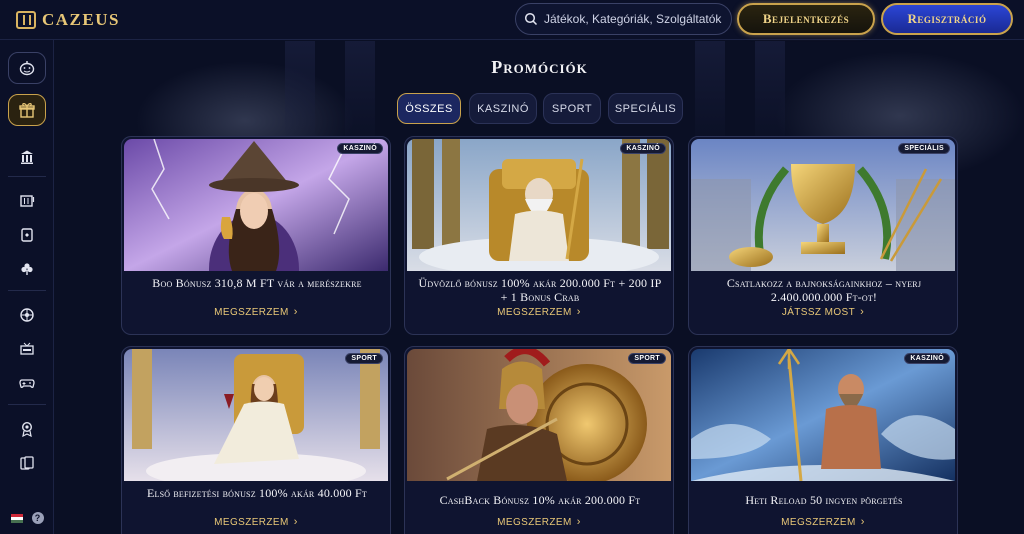 The width and height of the screenshot is (1024, 534). I want to click on logo: CAZEUS, so click(68, 20).